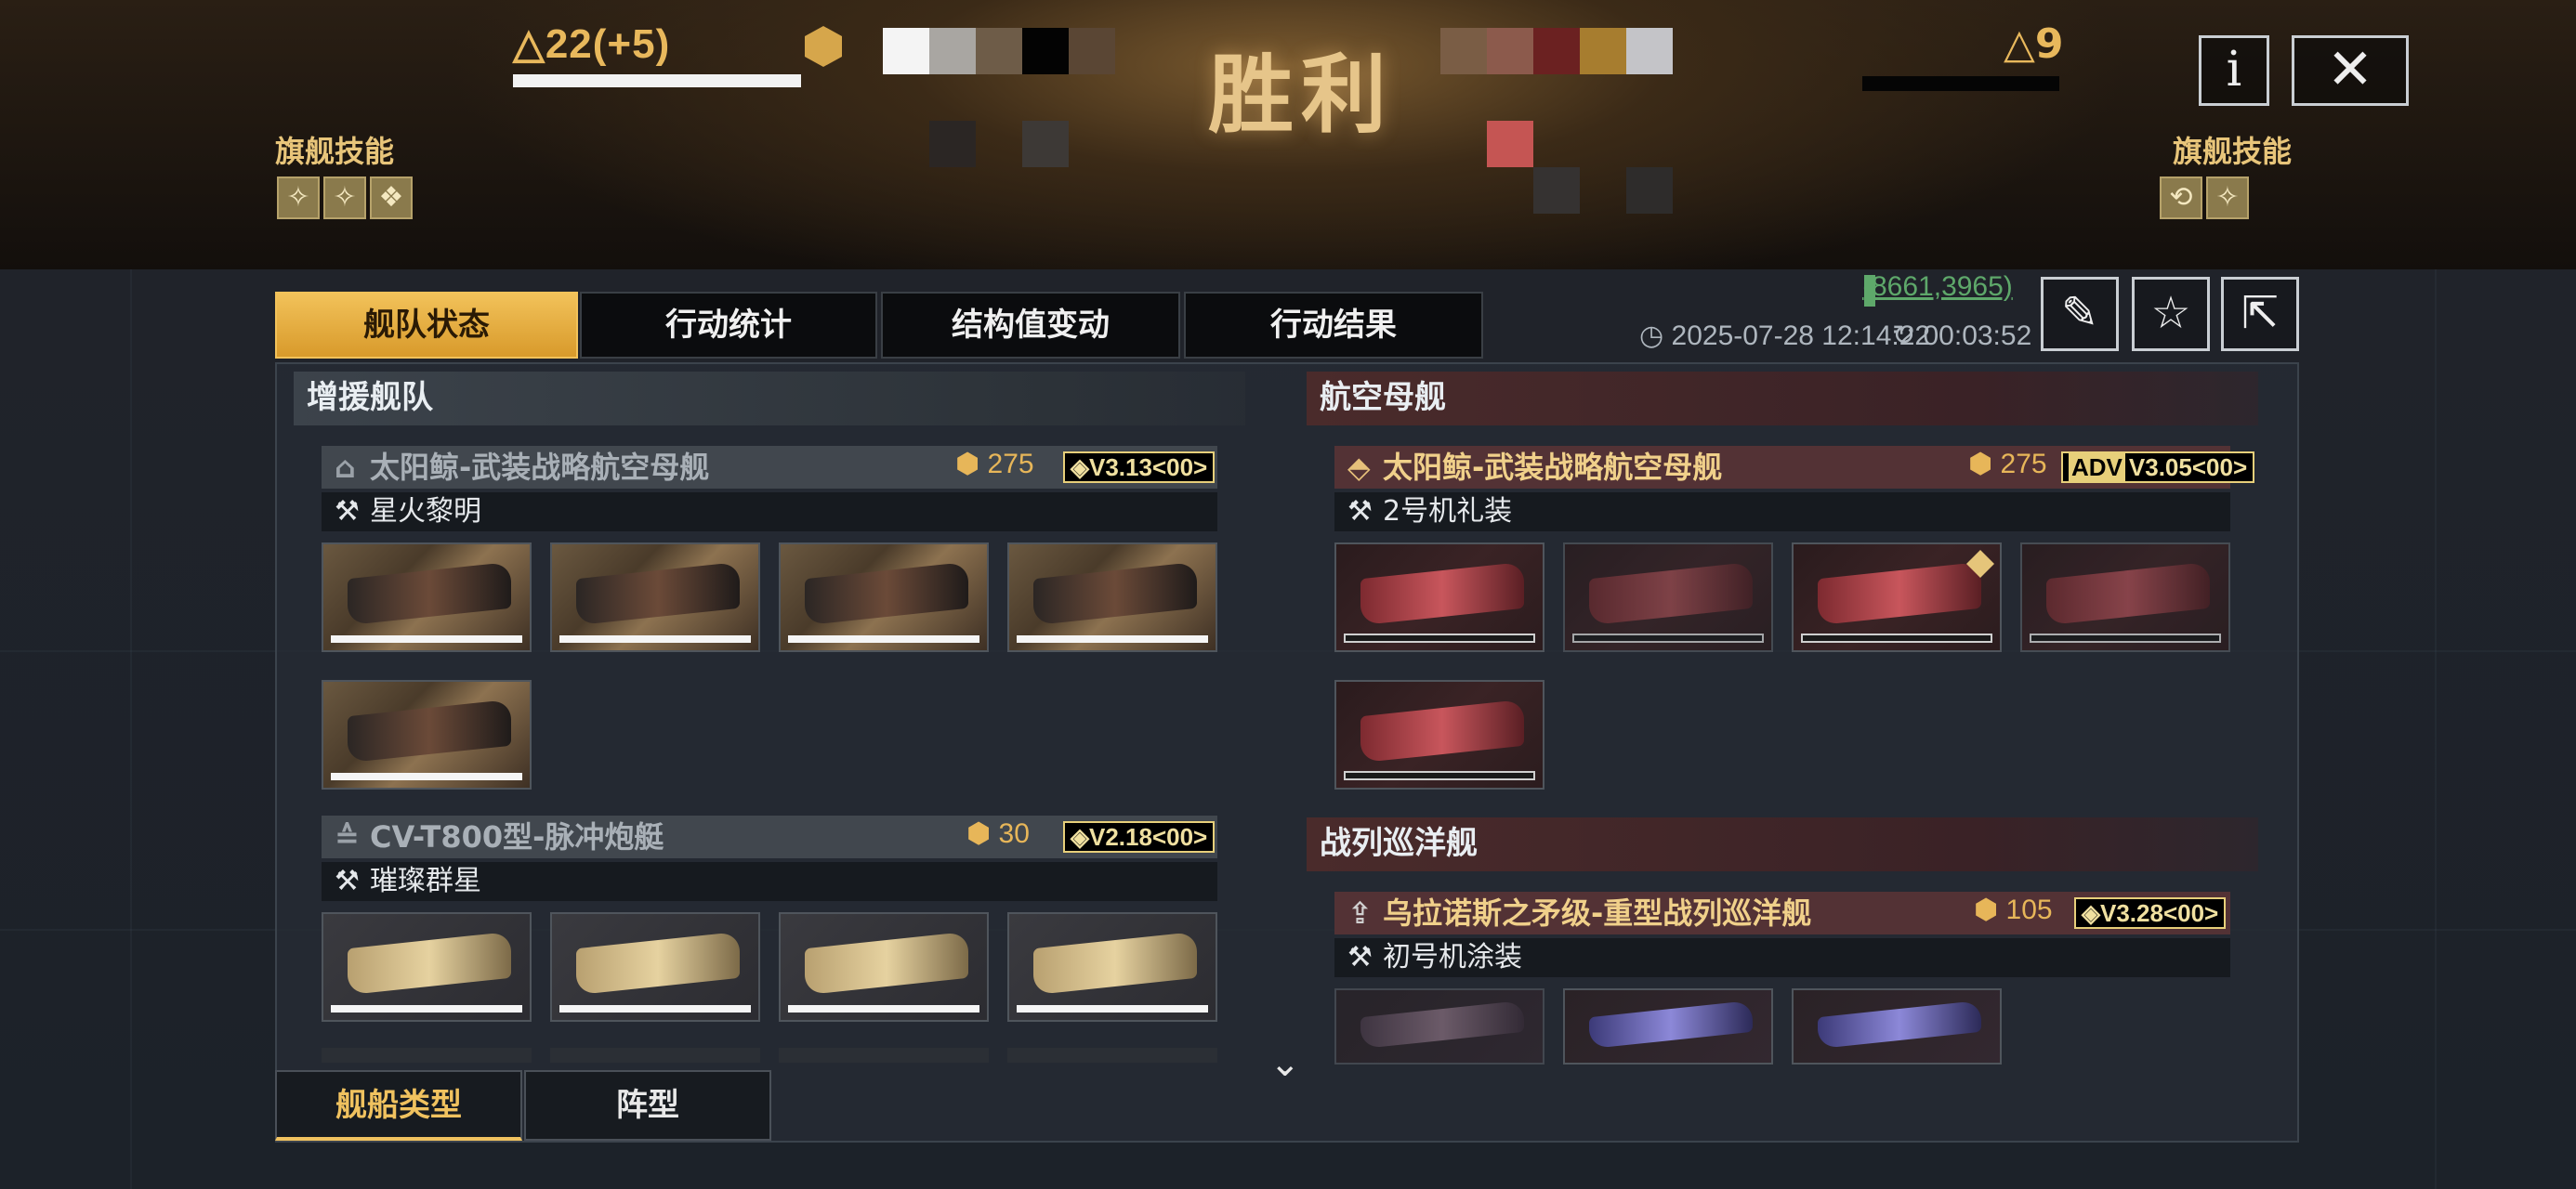  I want to click on result-title: 胜利, so click(1301, 95).